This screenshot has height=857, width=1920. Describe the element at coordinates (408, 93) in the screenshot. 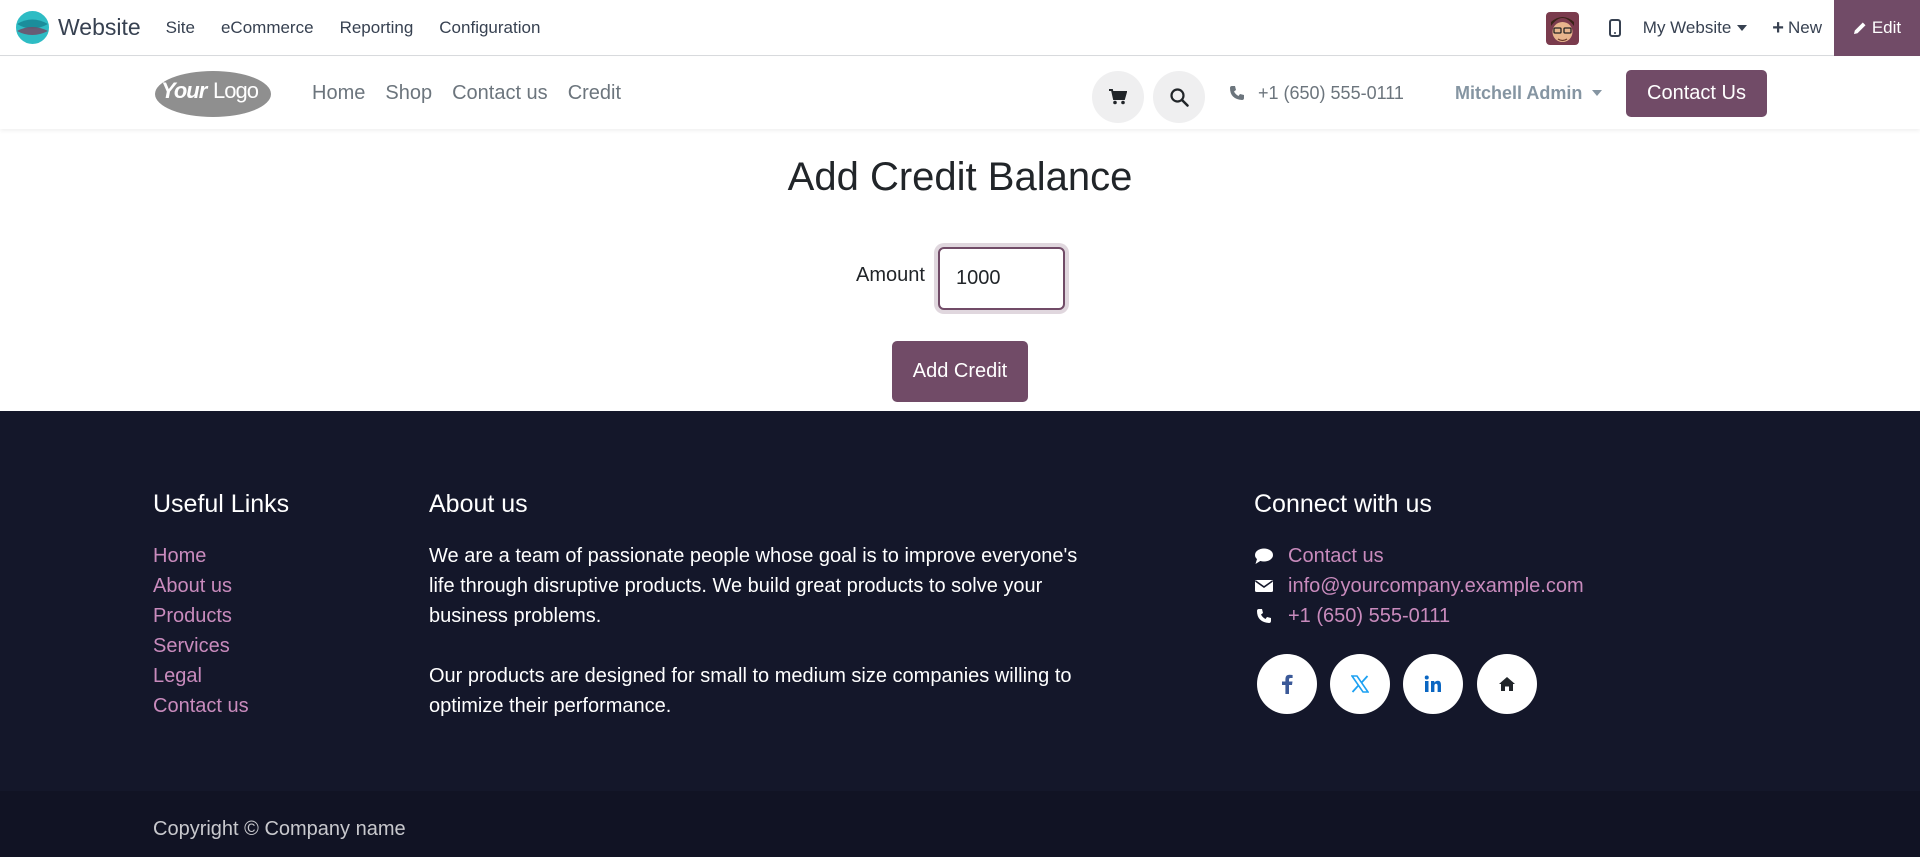

I see `nav-shop: Shop` at that location.